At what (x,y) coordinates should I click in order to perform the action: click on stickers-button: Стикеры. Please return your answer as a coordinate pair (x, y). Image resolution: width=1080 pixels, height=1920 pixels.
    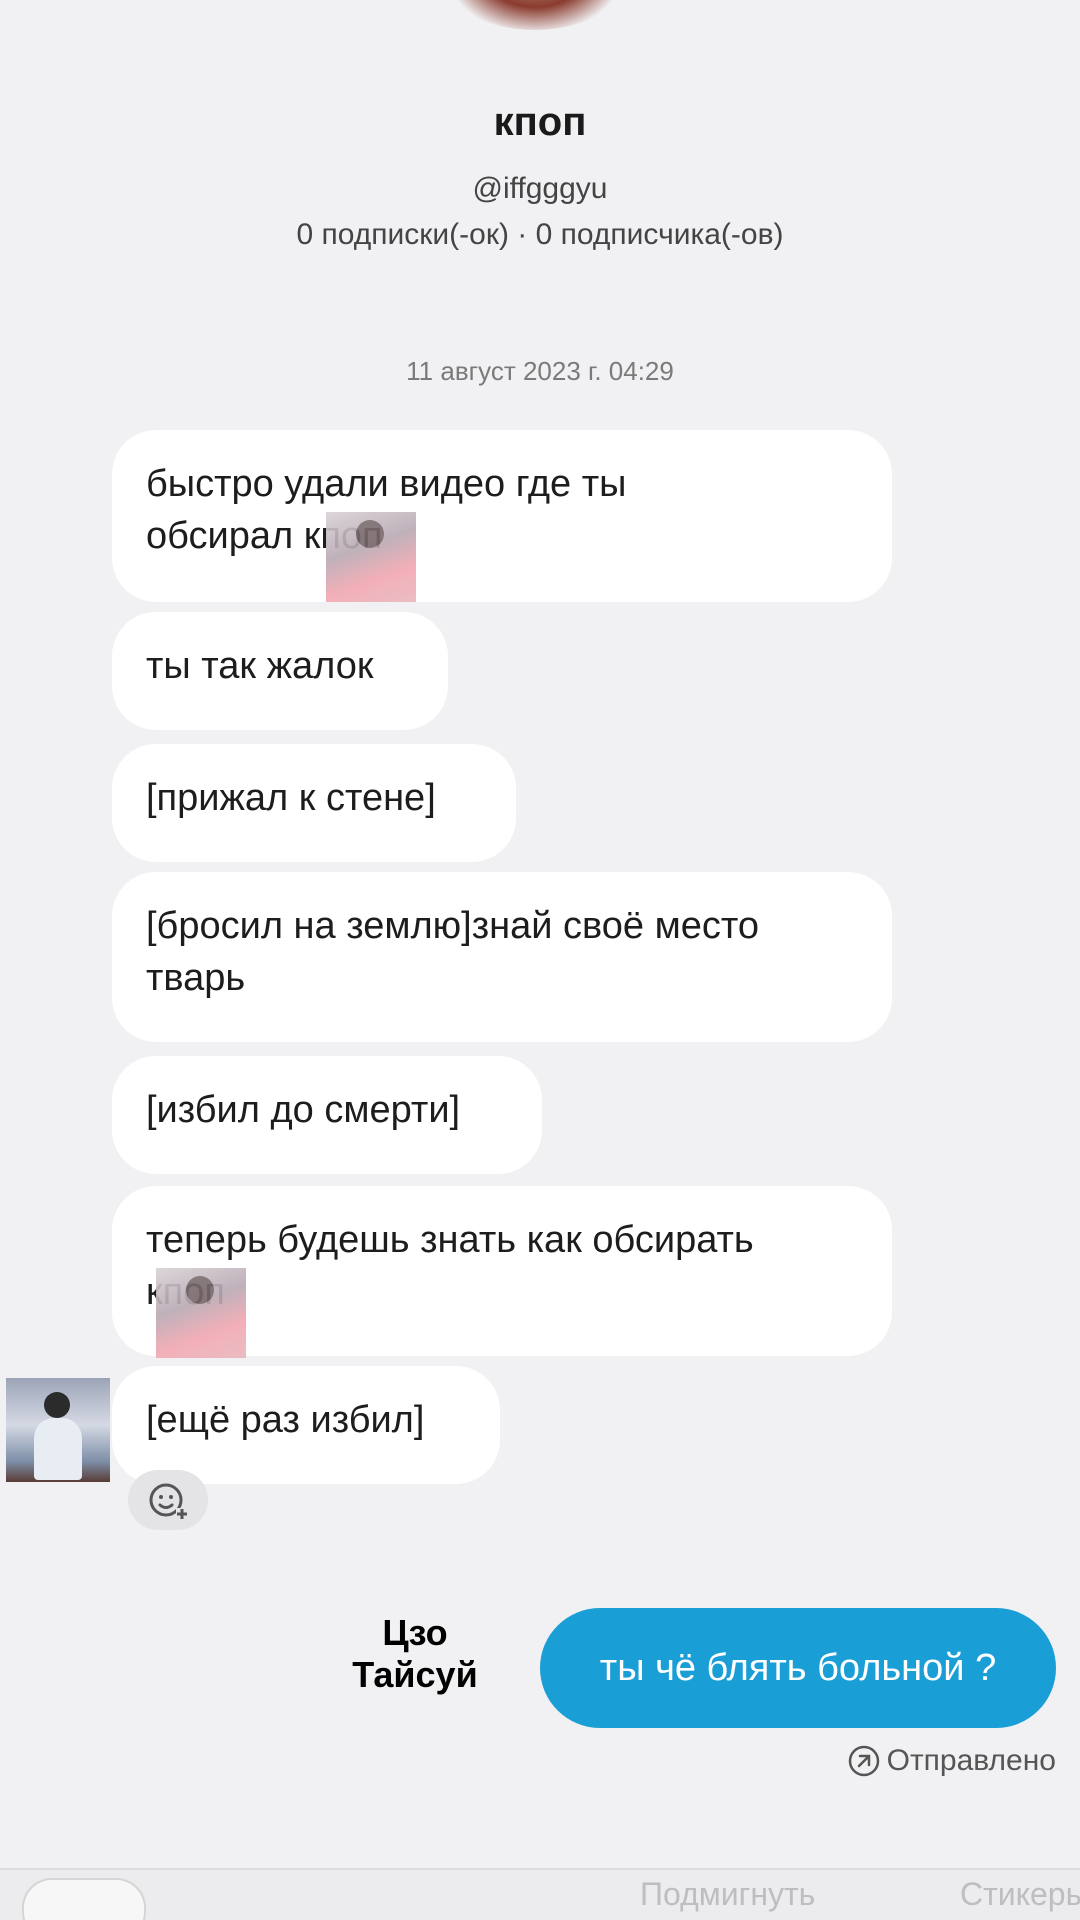
    Looking at the image, I should click on (1020, 1894).